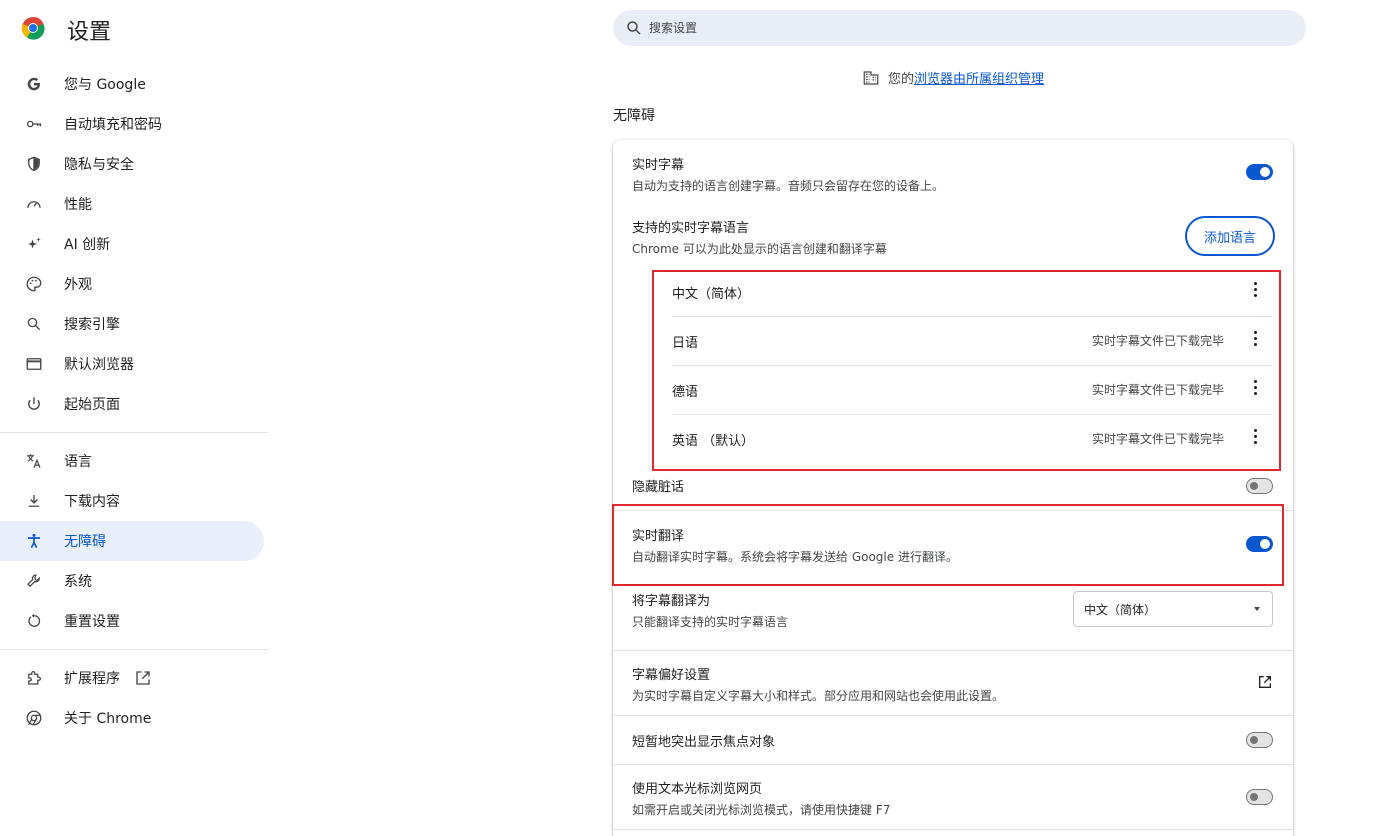  I want to click on sidebar-item-accessibility: 无障碍, so click(132, 541).